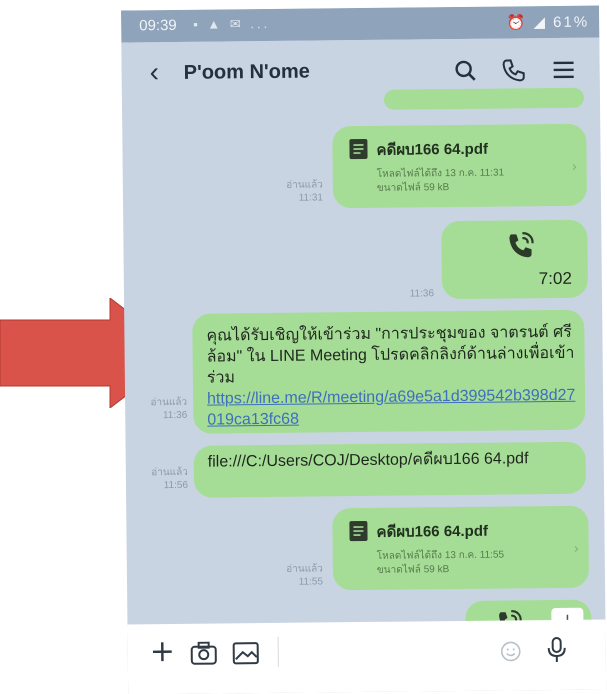  I want to click on read-receipt: อ่านแล้ว 11:56, so click(158, 479).